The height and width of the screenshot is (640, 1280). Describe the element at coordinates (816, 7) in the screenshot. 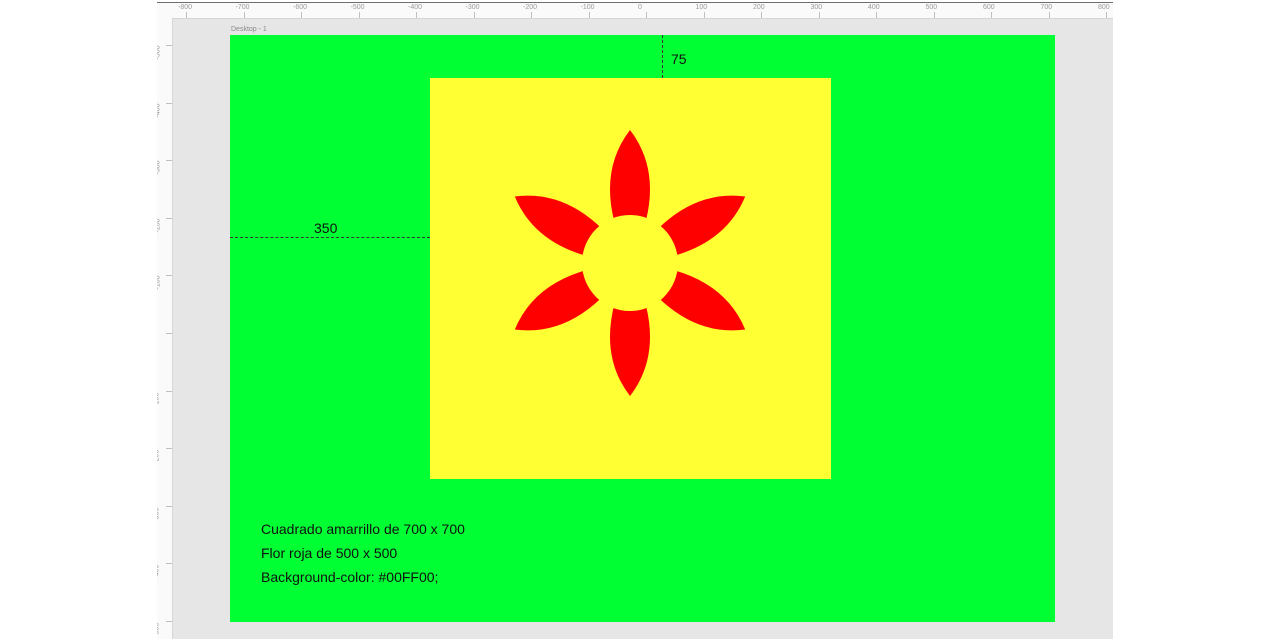

I see `ruler-label-h: 300` at that location.